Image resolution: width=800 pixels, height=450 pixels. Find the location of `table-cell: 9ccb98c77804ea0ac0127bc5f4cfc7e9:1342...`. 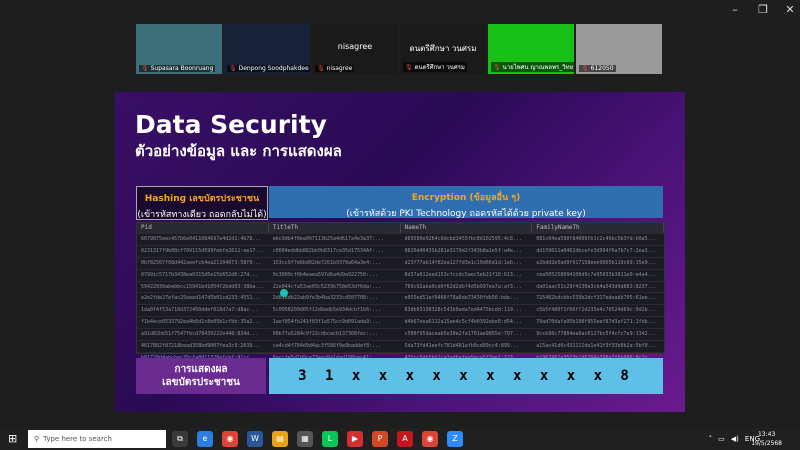

table-cell: 9ccb98c77804ea0ac0127bc5f4cfc7e9:1342... is located at coordinates (596, 334).